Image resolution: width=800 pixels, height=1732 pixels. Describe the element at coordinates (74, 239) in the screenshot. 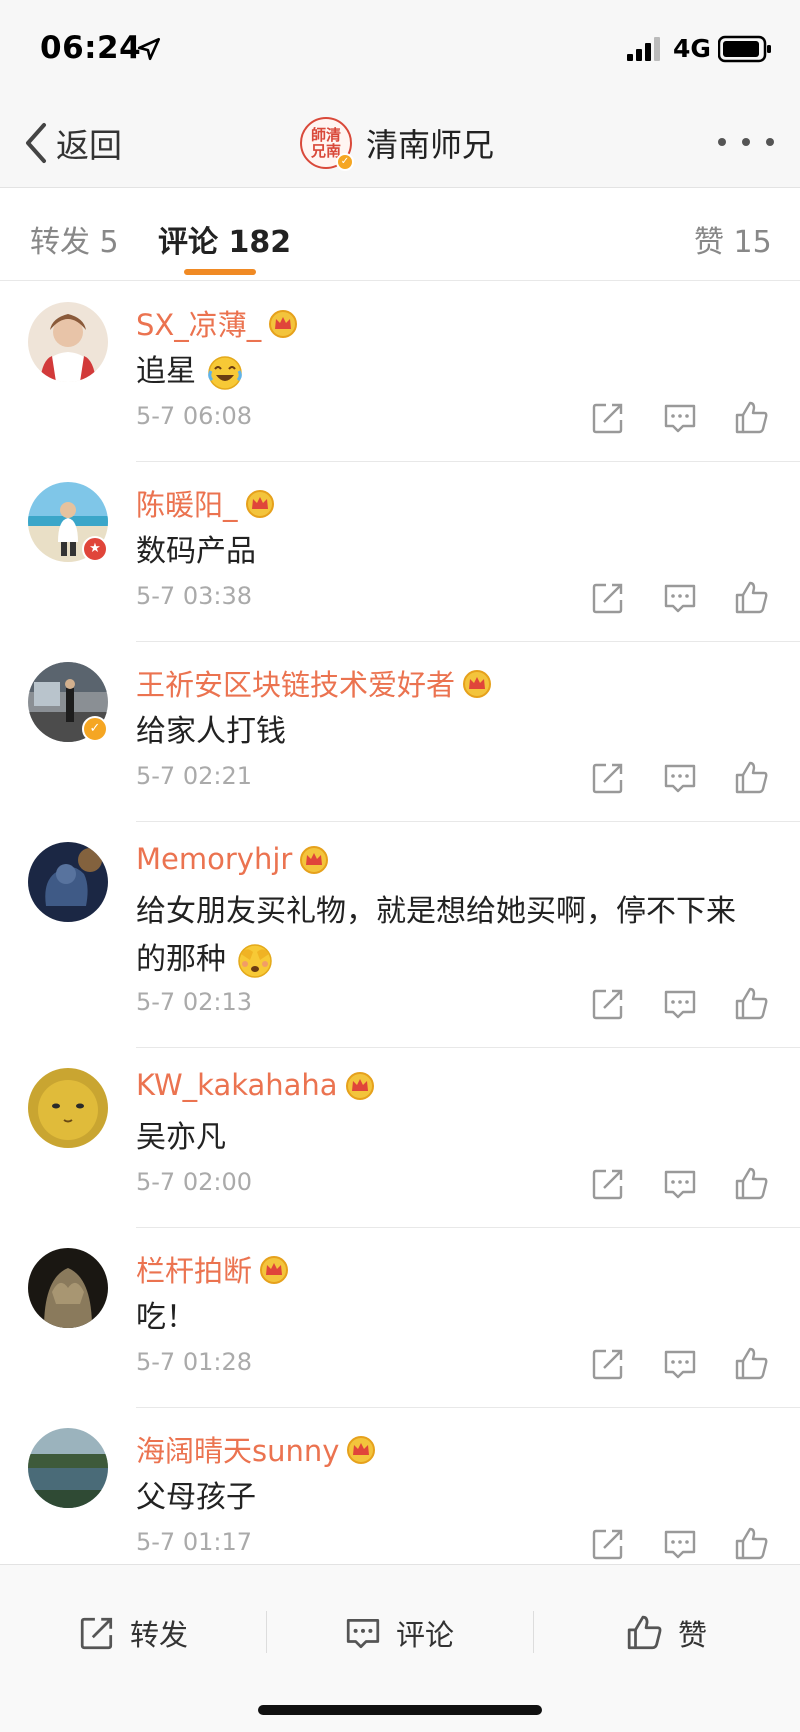

I see `tab-repost: 转发 5` at that location.